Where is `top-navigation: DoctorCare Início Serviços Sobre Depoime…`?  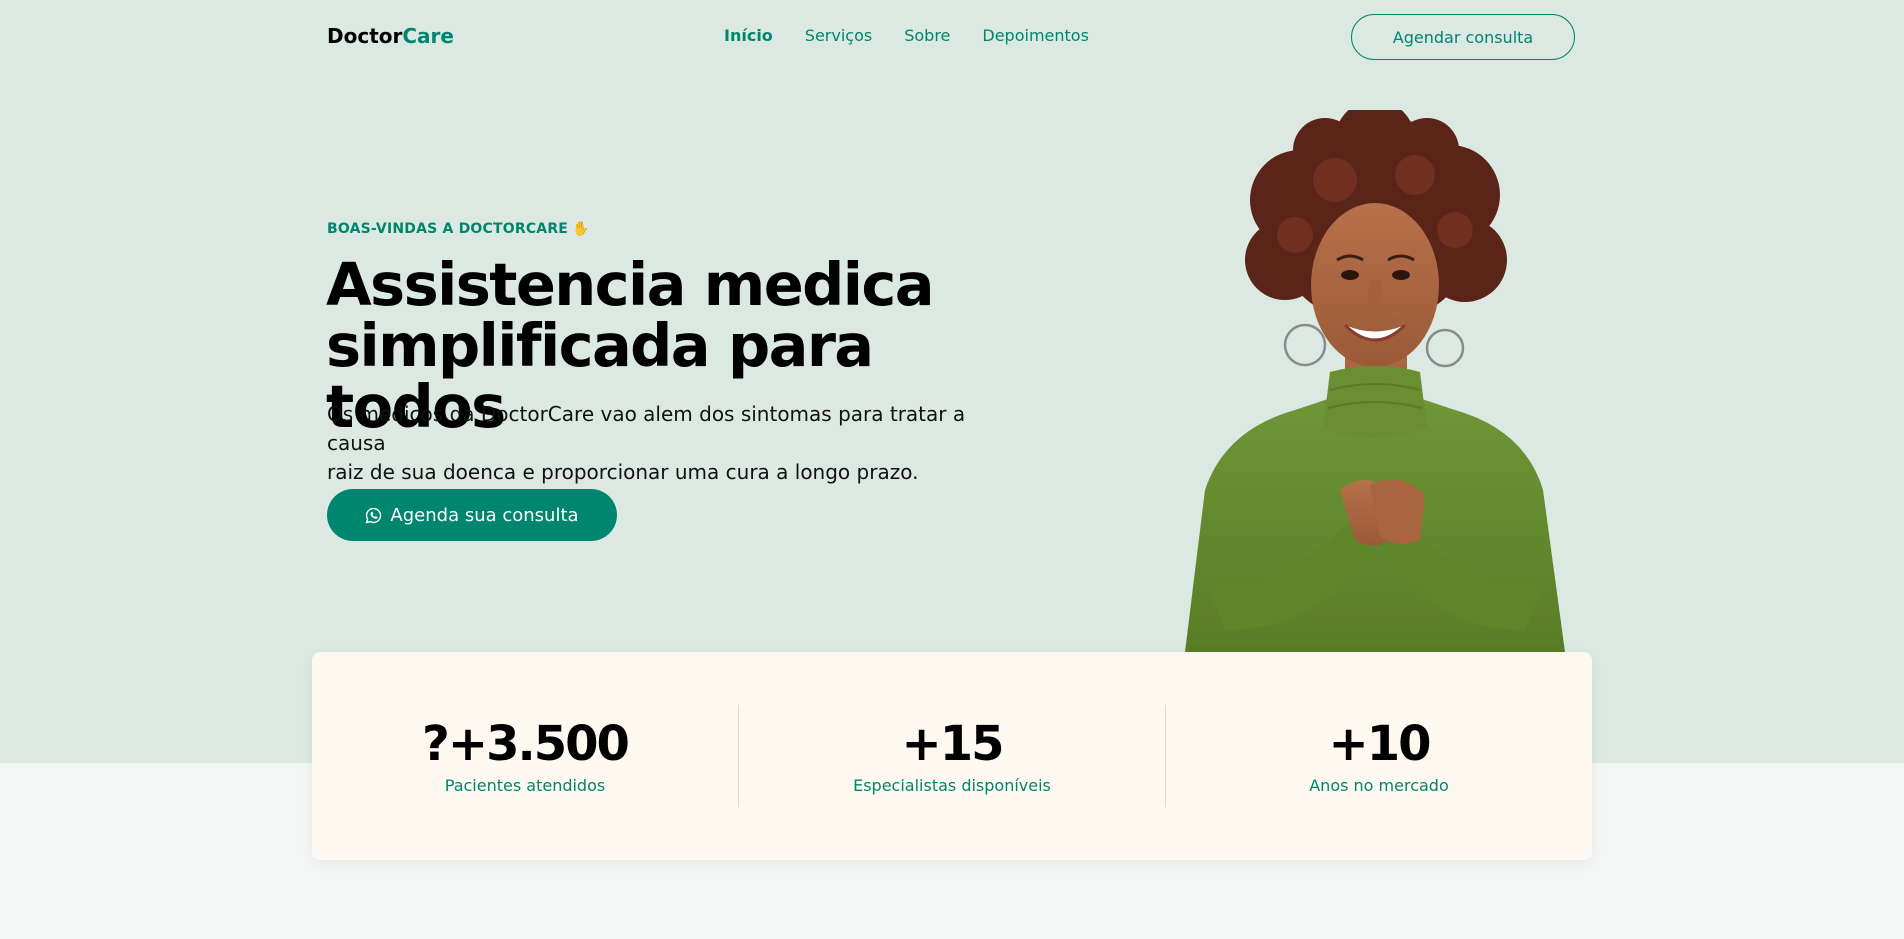 top-navigation: DoctorCare Início Serviços Sobre Depoime… is located at coordinates (952, 37).